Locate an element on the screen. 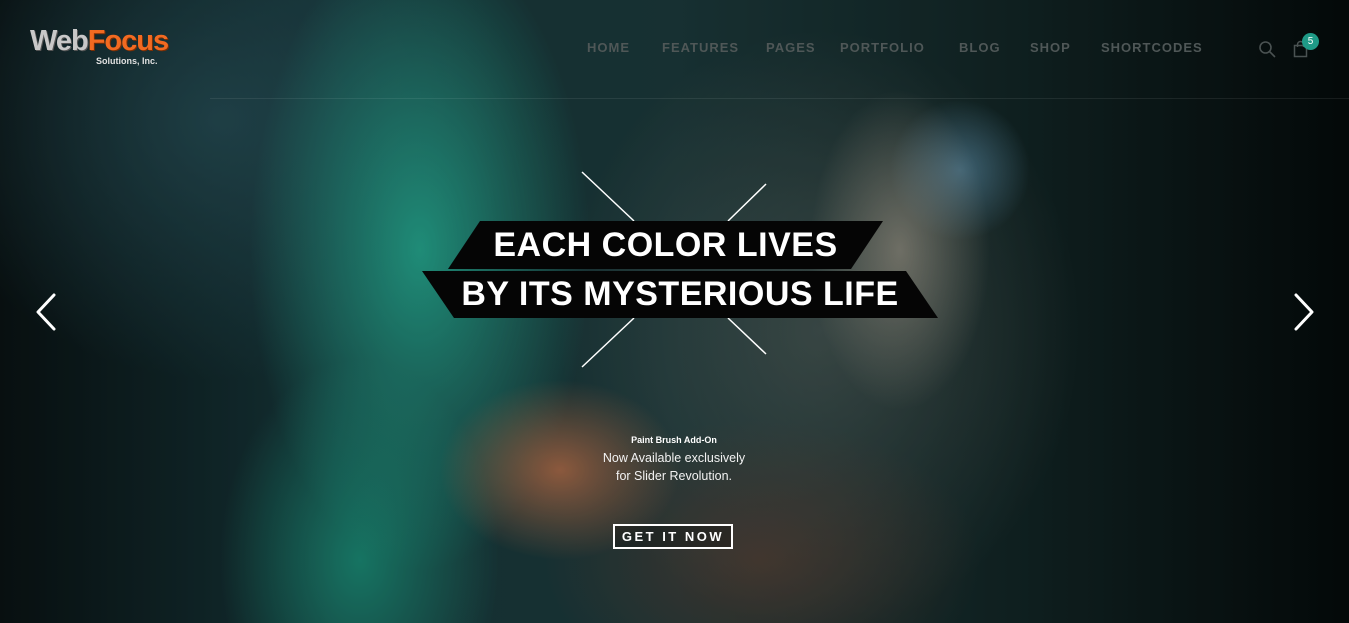 The image size is (1349, 623). logo-wordmark: WebFocus is located at coordinates (99, 41).